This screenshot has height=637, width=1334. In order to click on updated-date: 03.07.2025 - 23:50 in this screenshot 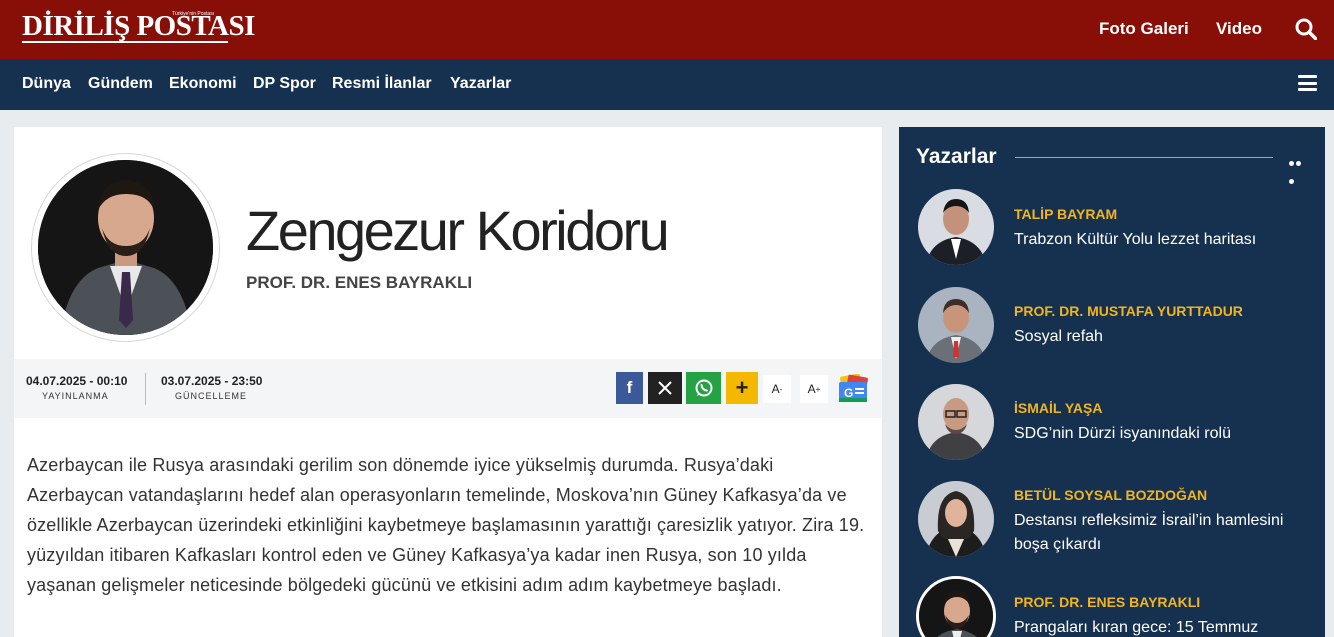, I will do `click(212, 381)`.